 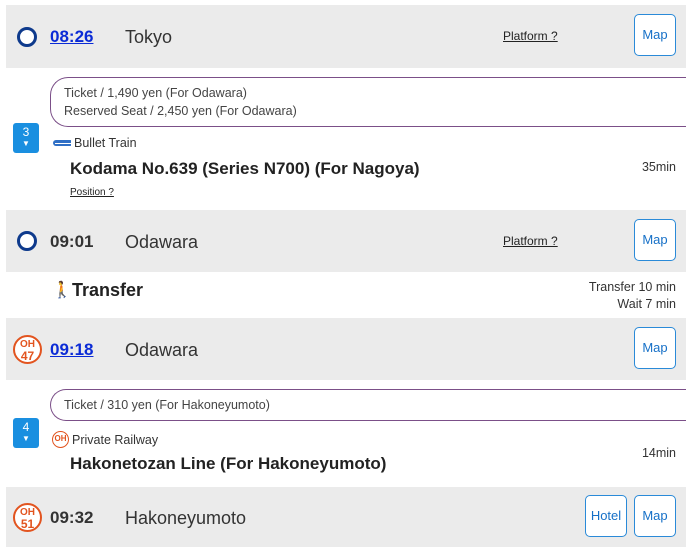 I want to click on wait-time: Wait 7 min, so click(x=646, y=304).